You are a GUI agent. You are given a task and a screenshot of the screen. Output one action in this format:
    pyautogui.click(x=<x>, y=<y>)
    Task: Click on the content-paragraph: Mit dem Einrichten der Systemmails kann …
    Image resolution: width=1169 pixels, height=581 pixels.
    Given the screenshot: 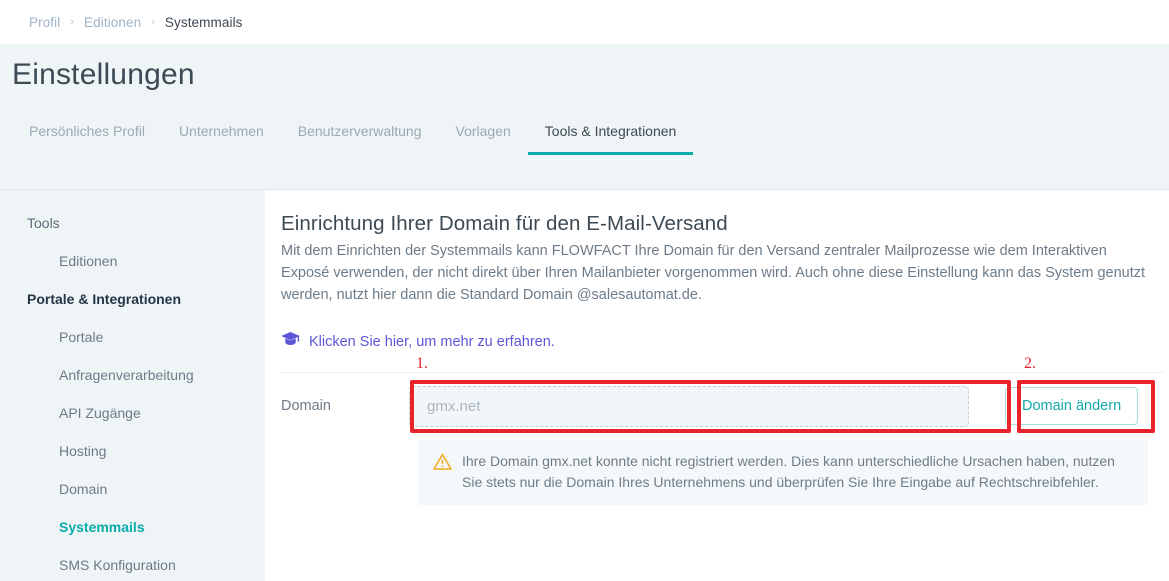 What is the action you would take?
    pyautogui.click(x=713, y=273)
    